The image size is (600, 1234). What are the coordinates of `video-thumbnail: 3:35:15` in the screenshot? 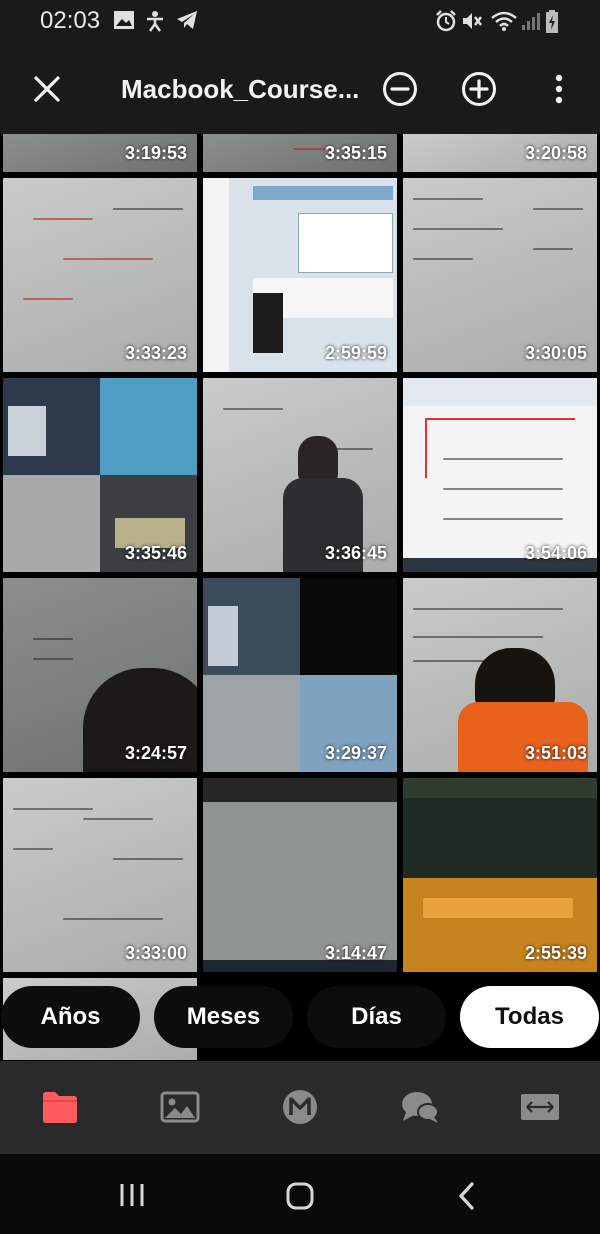 It's located at (300, 153).